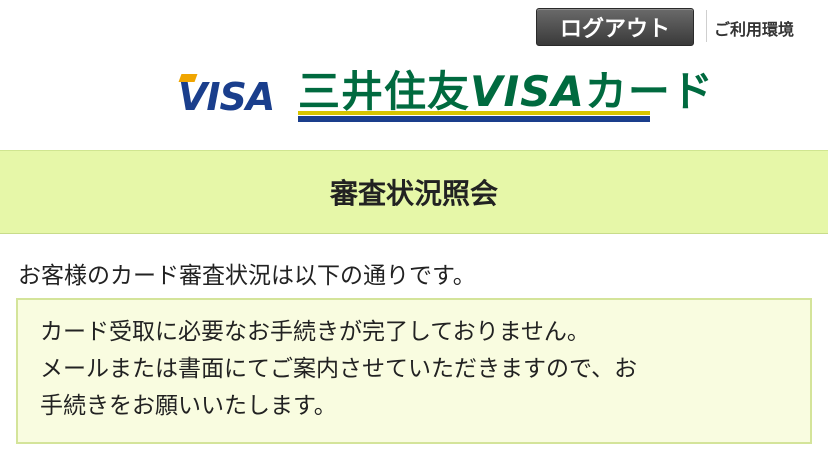  I want to click on notice-line: メールまたは書面にてご案内させていただきますので、お, so click(339, 369).